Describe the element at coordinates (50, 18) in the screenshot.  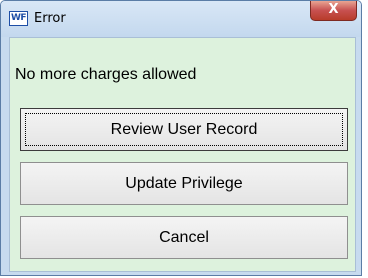
I see `window-title: Error` at that location.